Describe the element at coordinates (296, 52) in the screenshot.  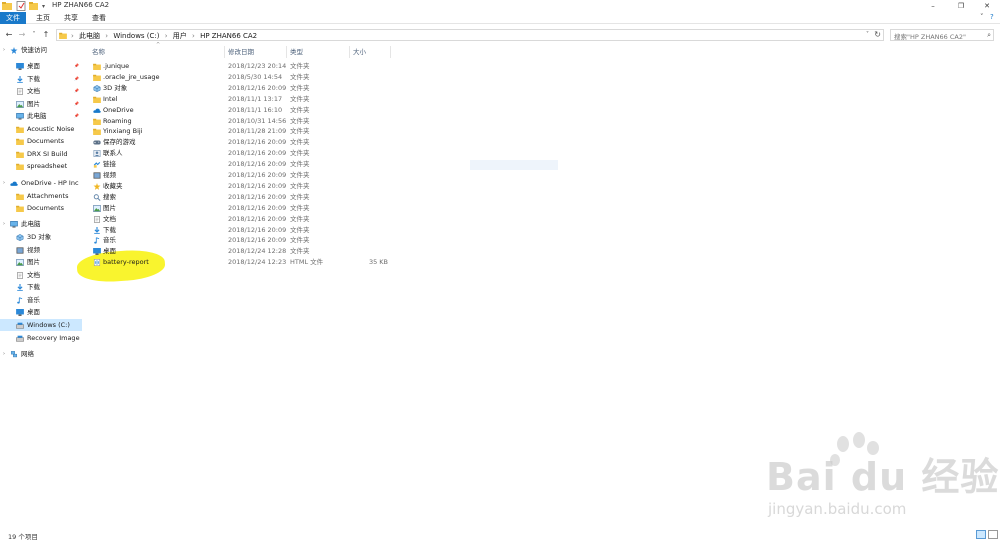
I see `column-header-type: 类型` at that location.